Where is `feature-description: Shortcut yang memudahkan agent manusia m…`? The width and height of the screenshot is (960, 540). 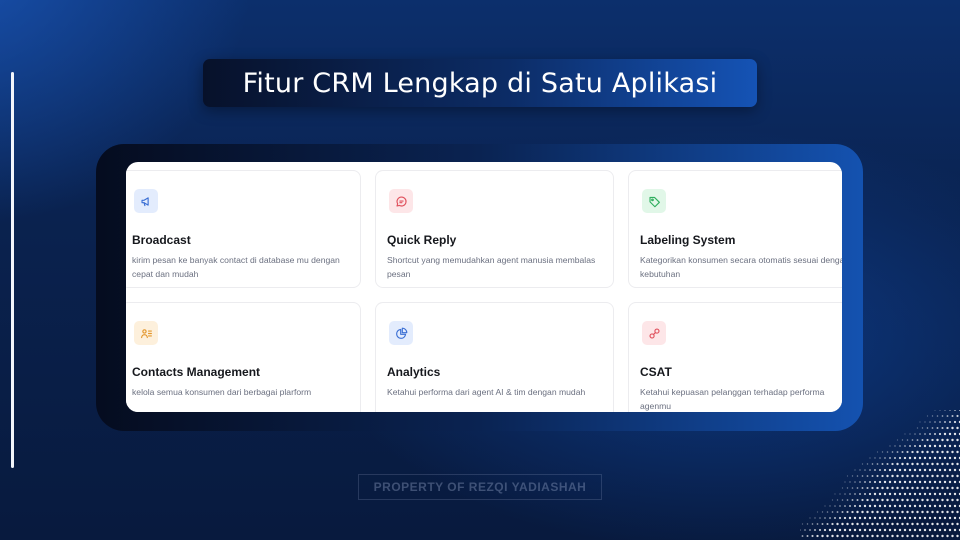
feature-description: Shortcut yang memudahkan agent manusia m… is located at coordinates (491, 267).